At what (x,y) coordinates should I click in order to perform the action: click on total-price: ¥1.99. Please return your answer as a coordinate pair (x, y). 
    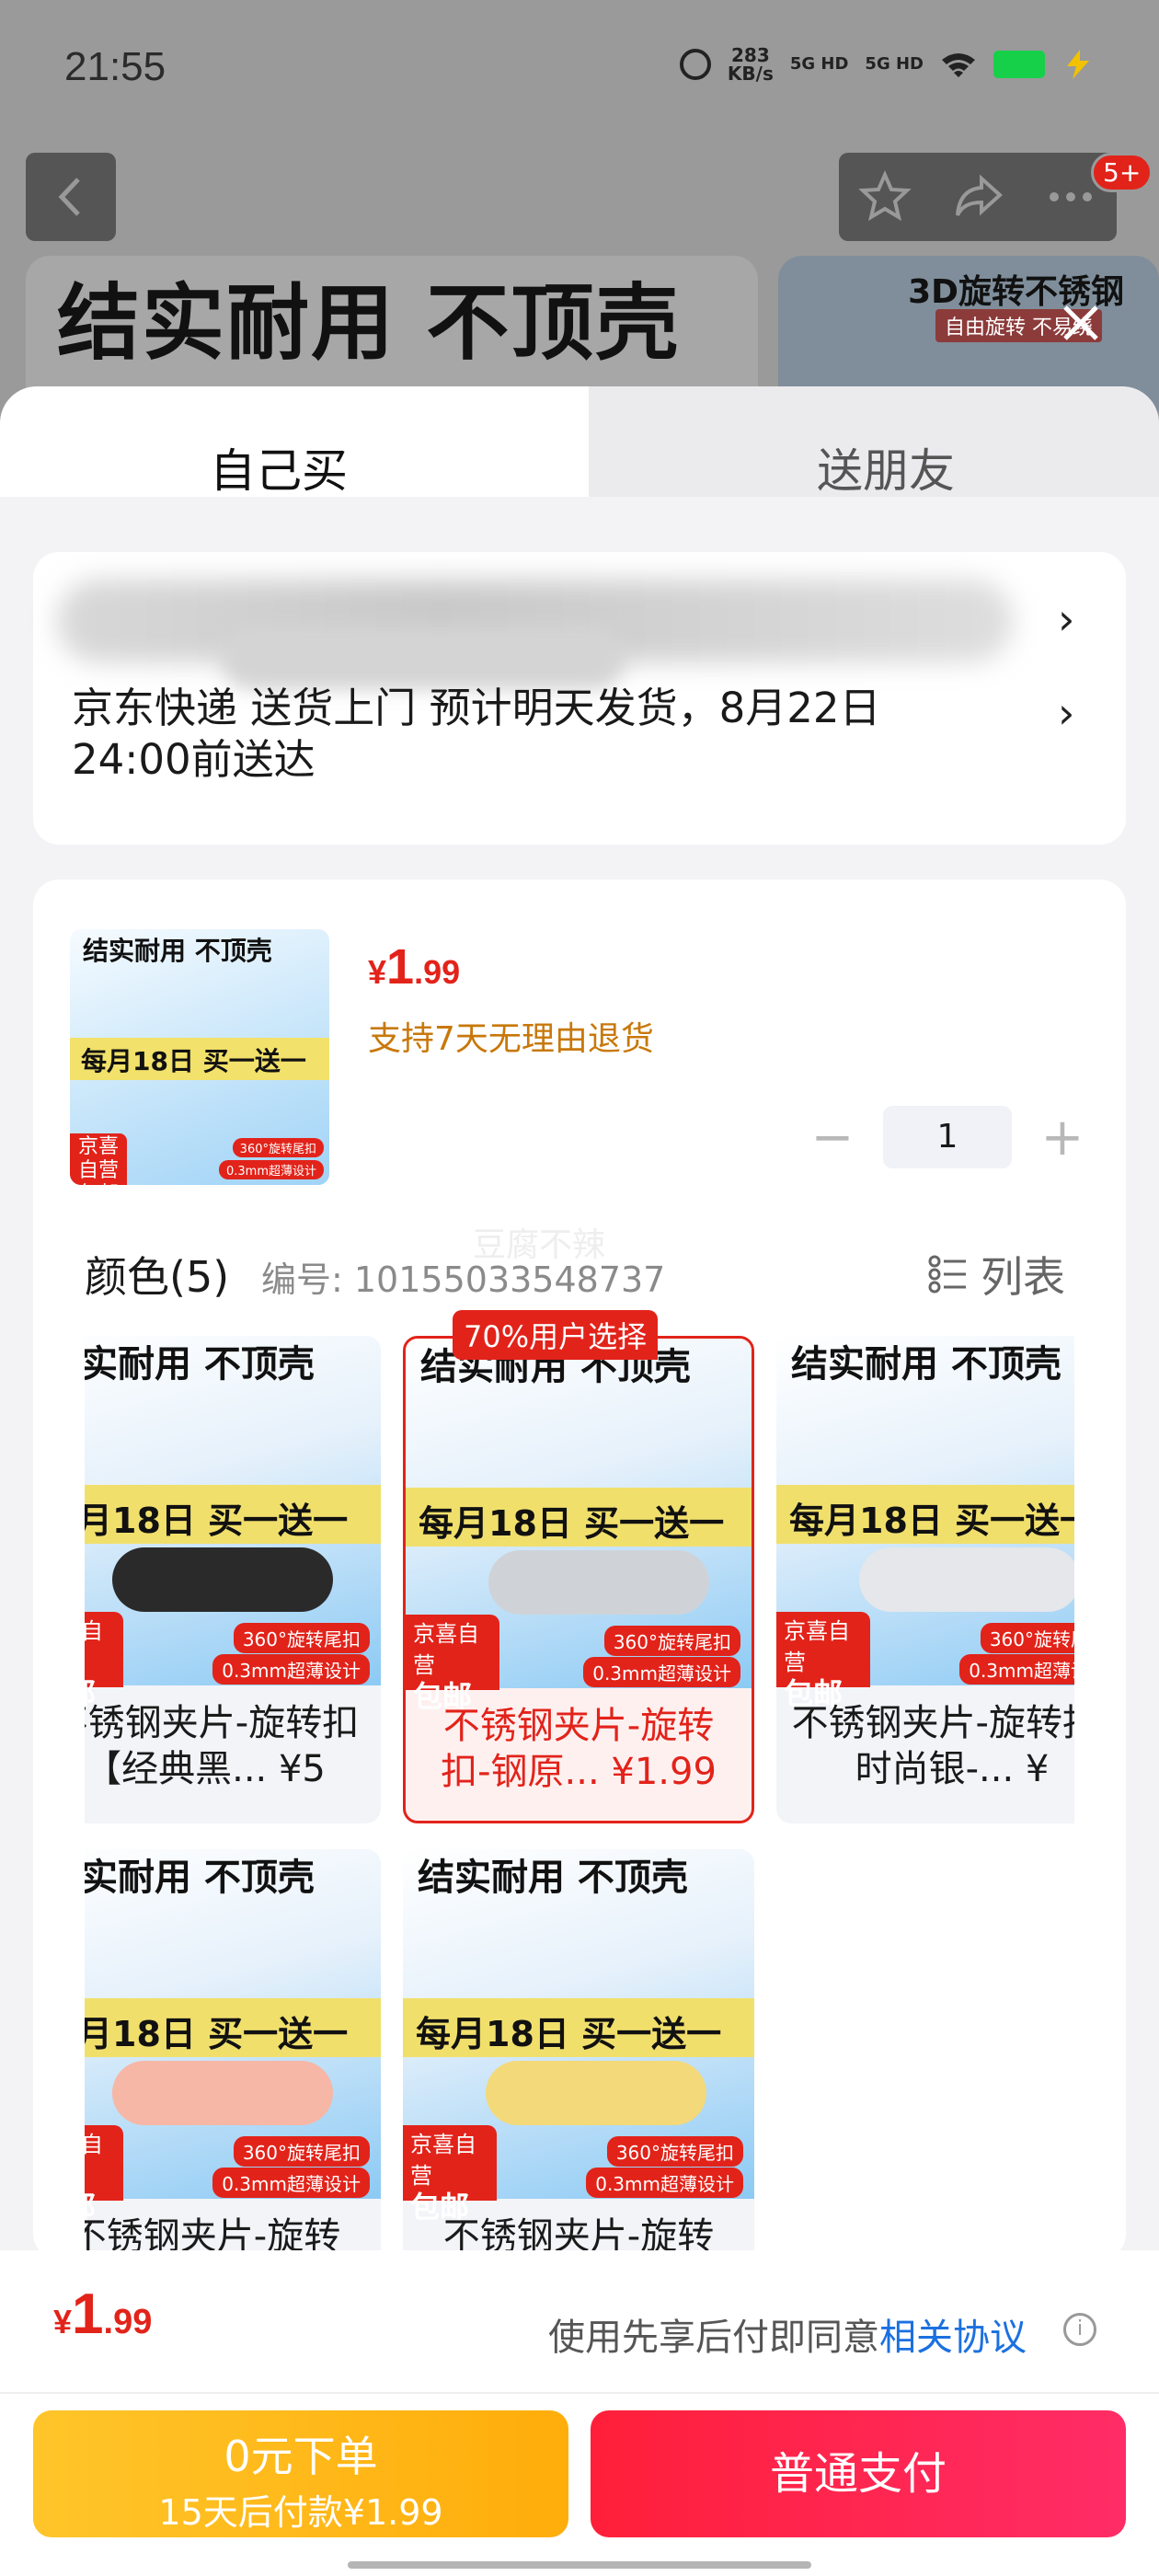
    Looking at the image, I should click on (103, 2314).